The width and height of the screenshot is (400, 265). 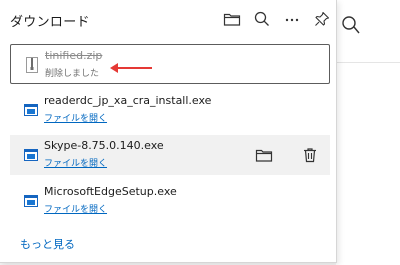 I want to click on search-button, so click(x=262, y=19).